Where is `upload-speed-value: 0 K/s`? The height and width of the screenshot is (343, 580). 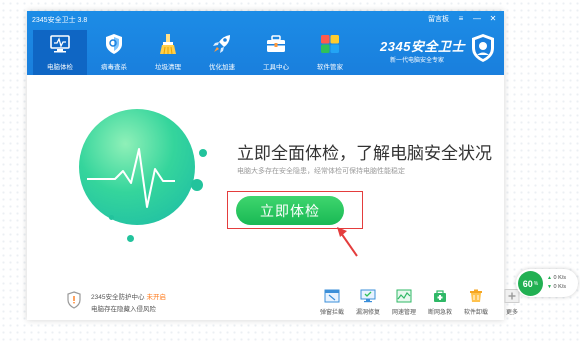 upload-speed-value: 0 K/s is located at coordinates (560, 278).